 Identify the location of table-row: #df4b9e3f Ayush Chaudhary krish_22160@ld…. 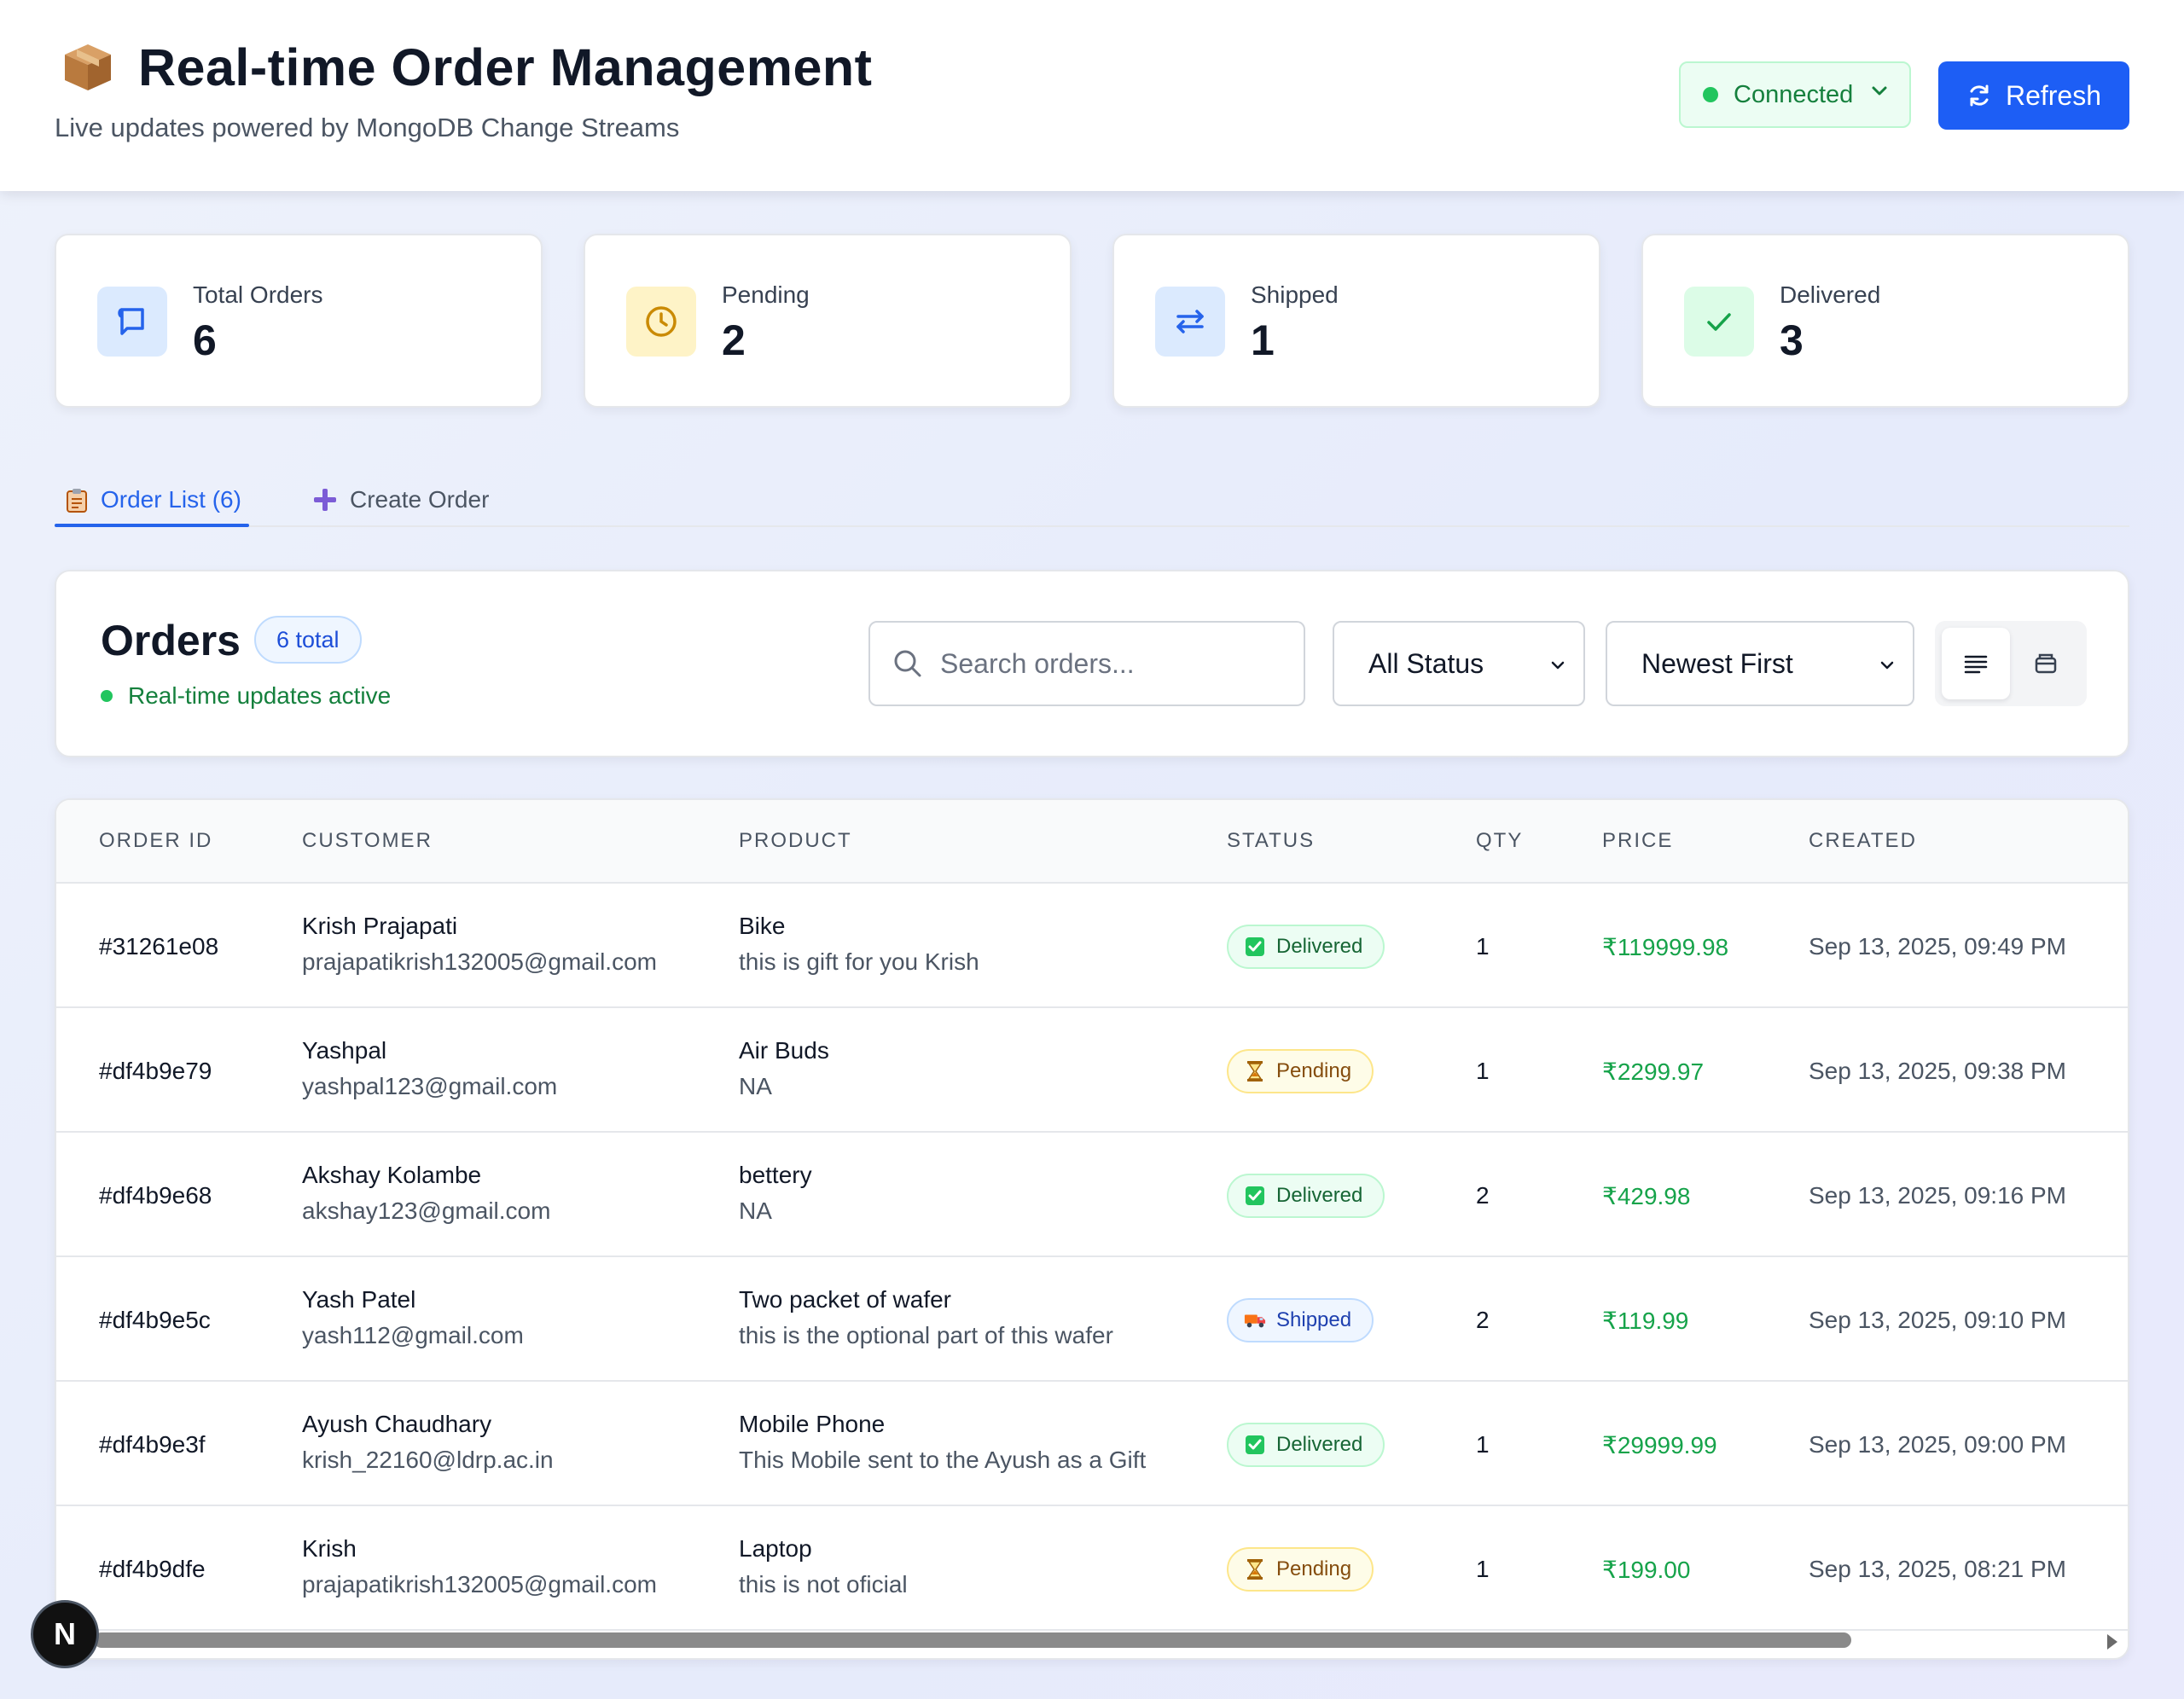
(1092, 1444).